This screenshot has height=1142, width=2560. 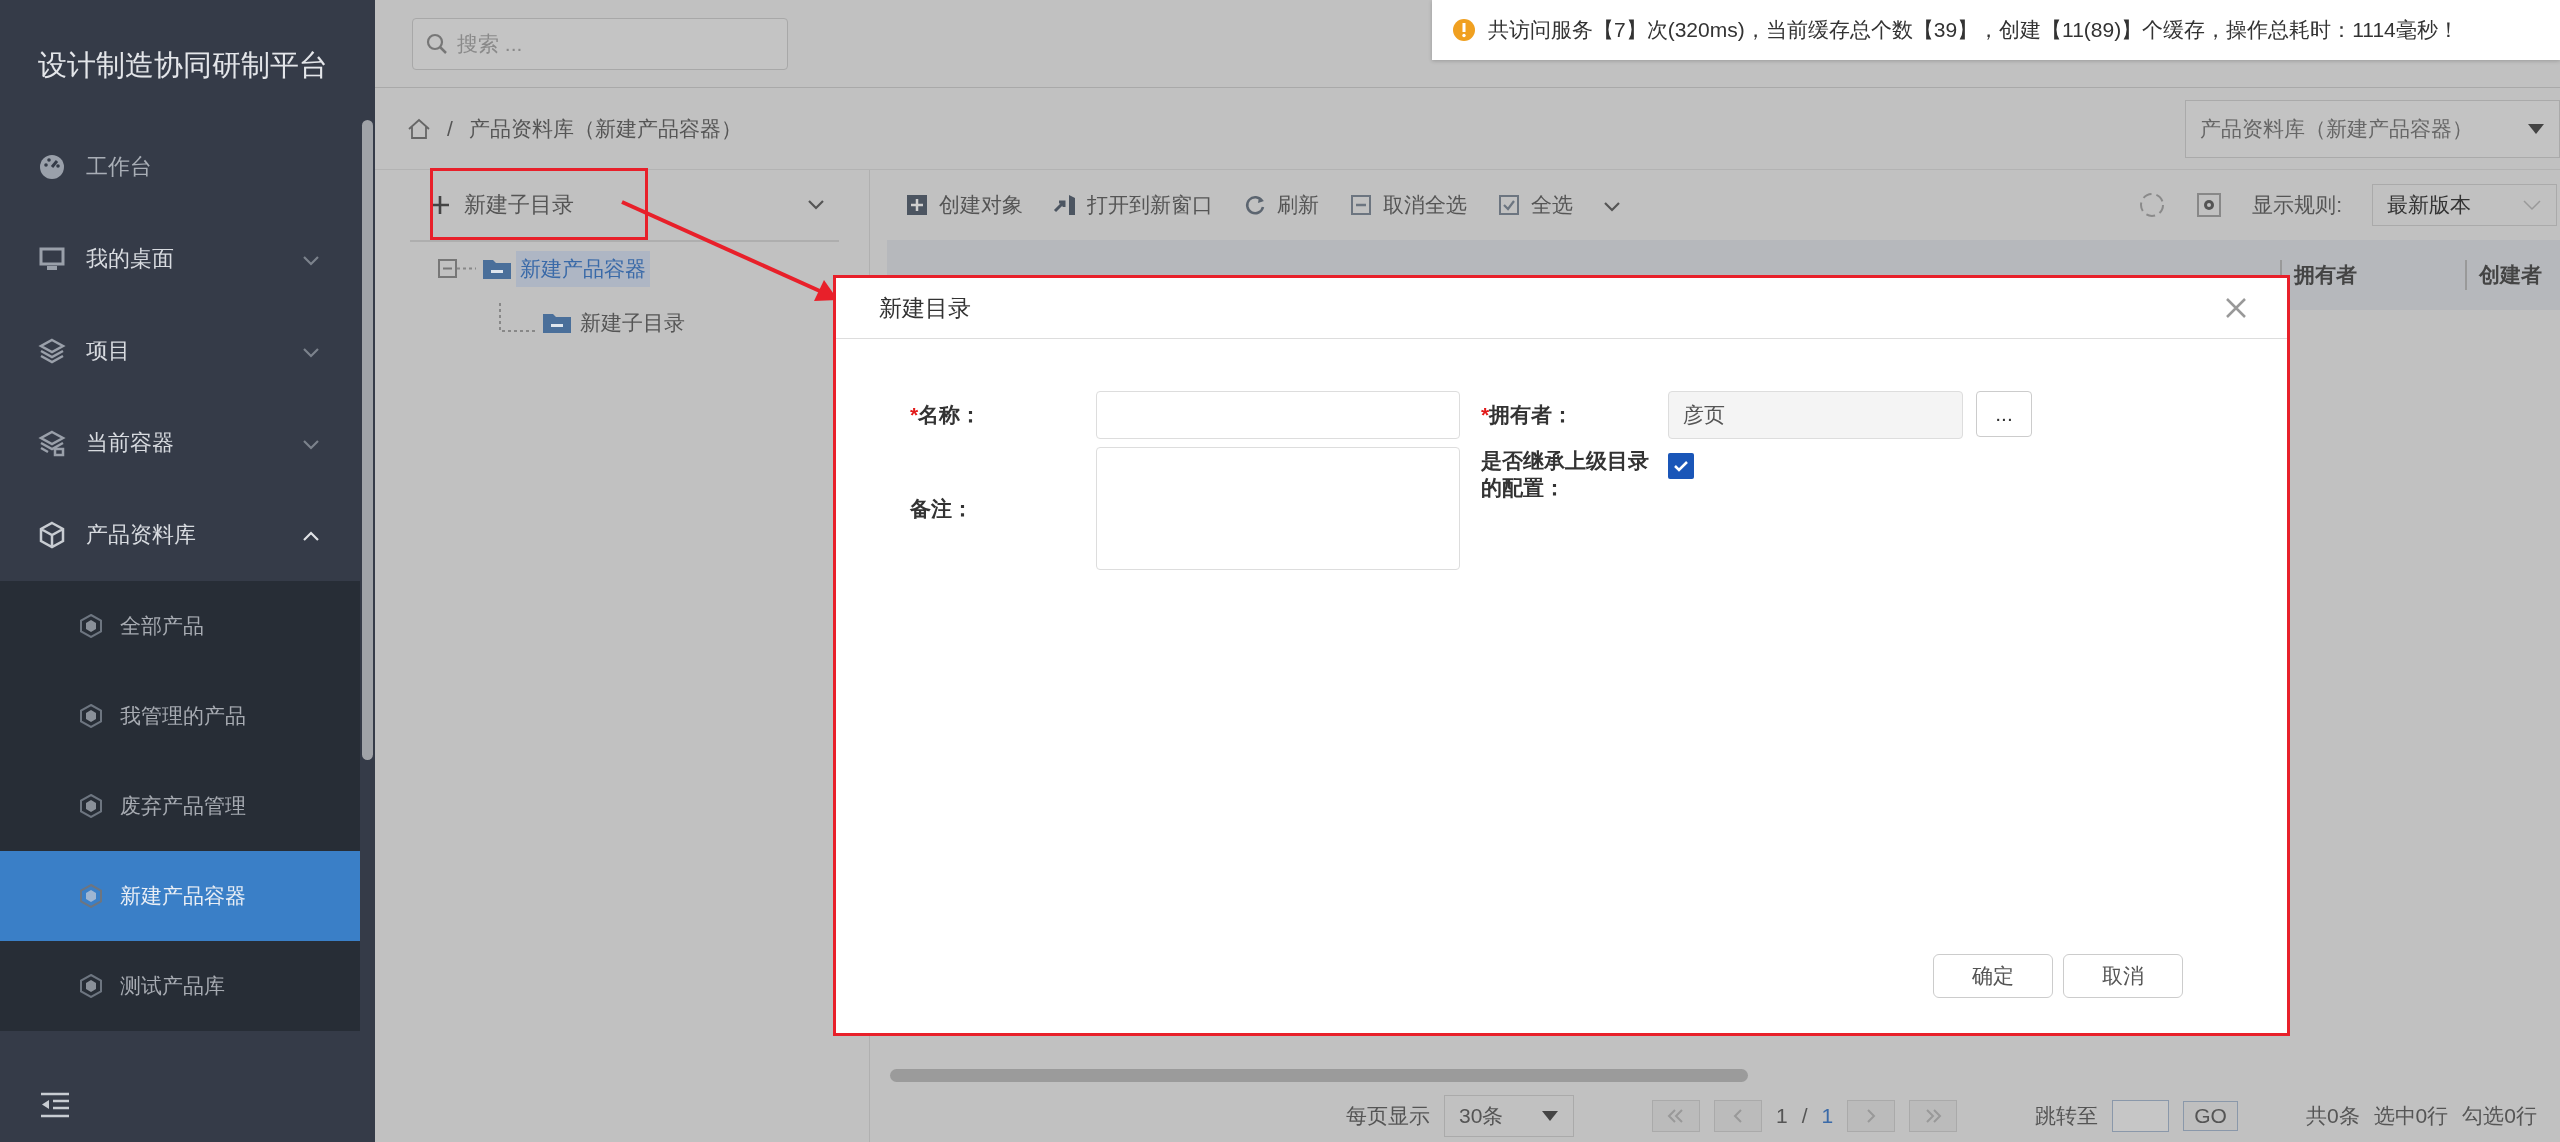 What do you see at coordinates (1255, 205) in the screenshot?
I see `refresh-icon` at bounding box center [1255, 205].